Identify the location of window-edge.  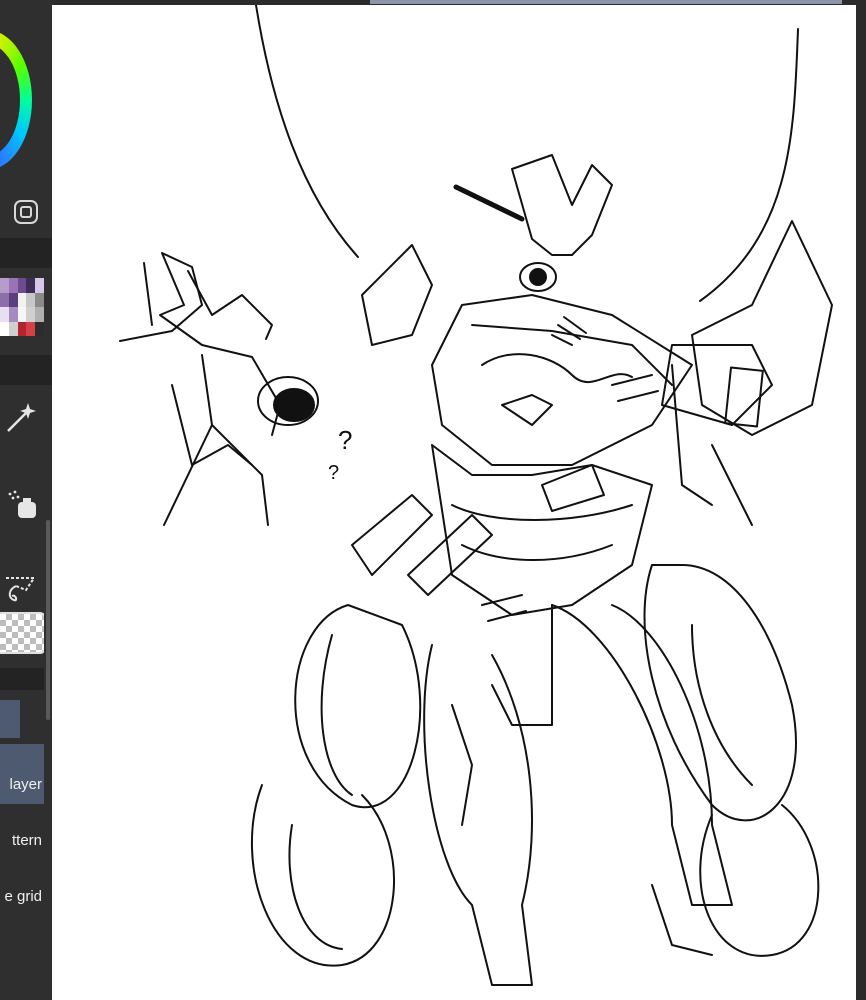
(861, 500).